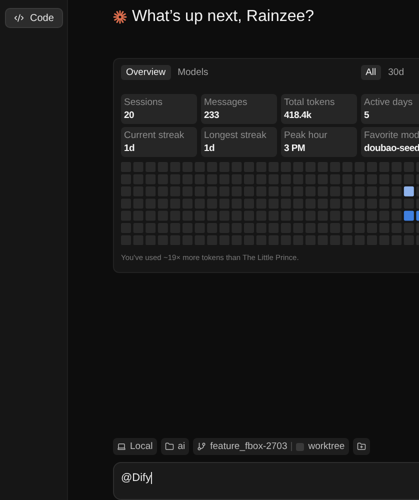 Image resolution: width=419 pixels, height=500 pixels. Describe the element at coordinates (249, 446) in the screenshot. I see `chip-label: feature_fbox-2703` at that location.